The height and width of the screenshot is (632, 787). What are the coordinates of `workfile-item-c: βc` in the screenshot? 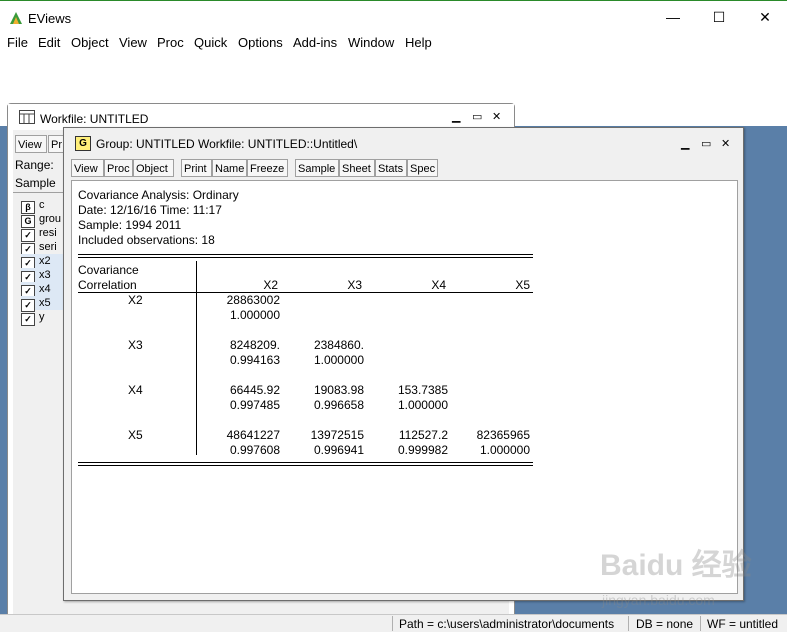 It's located at (33, 206).